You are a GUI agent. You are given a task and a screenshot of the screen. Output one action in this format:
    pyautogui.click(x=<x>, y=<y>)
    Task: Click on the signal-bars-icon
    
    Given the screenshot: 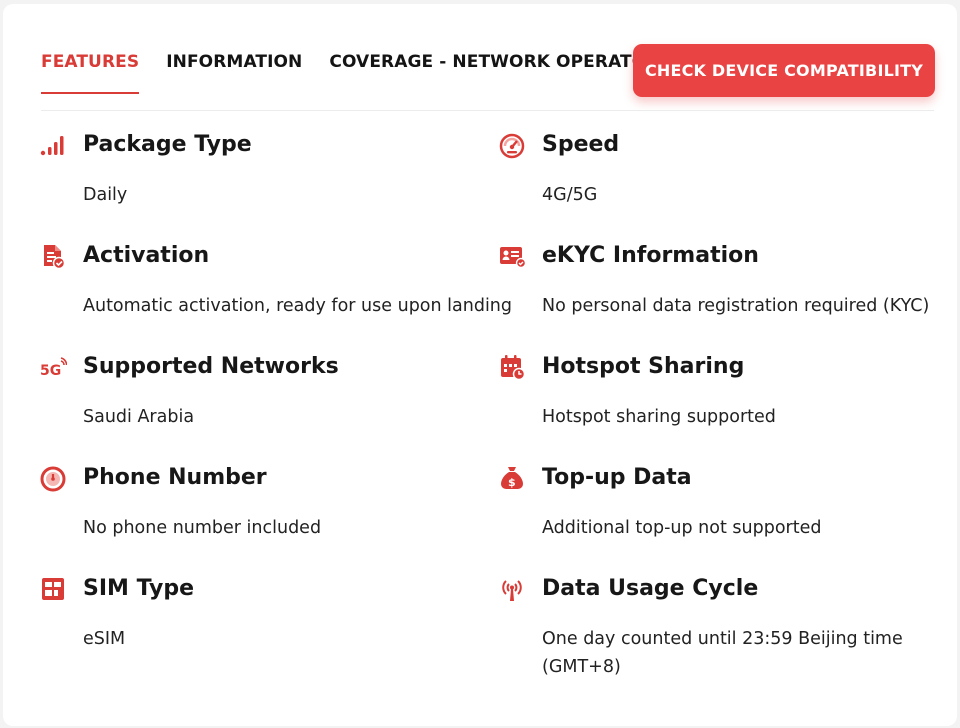 What is the action you would take?
    pyautogui.click(x=53, y=145)
    